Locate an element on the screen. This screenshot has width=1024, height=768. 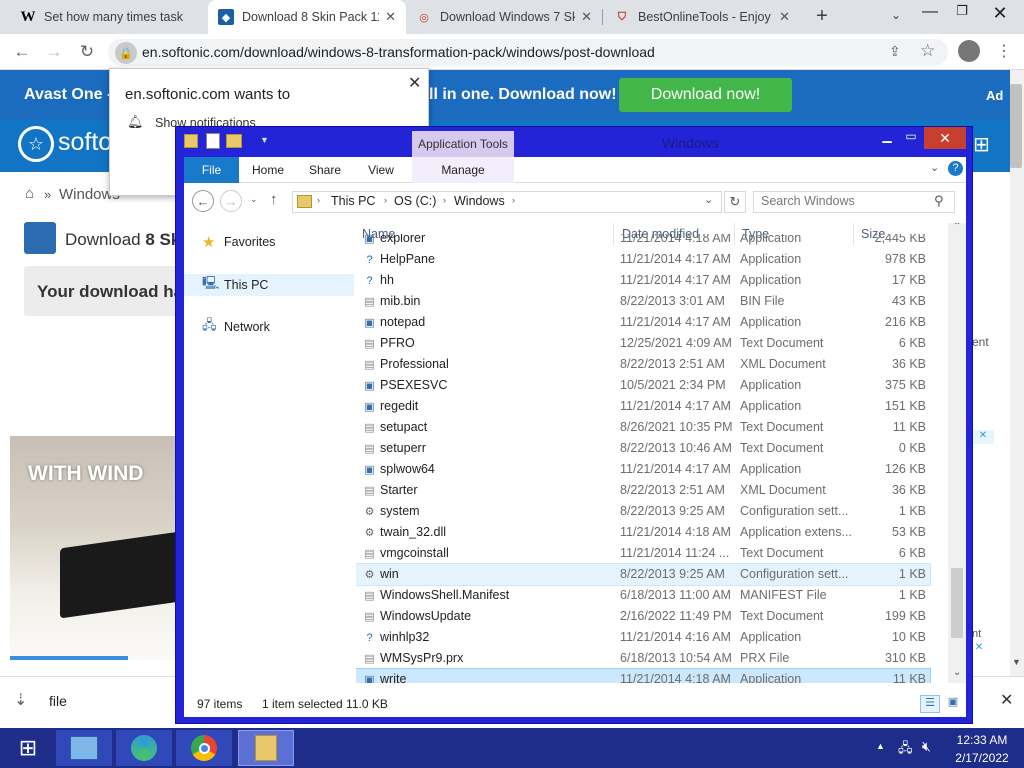
download-filename: file is located at coordinates (58, 701).